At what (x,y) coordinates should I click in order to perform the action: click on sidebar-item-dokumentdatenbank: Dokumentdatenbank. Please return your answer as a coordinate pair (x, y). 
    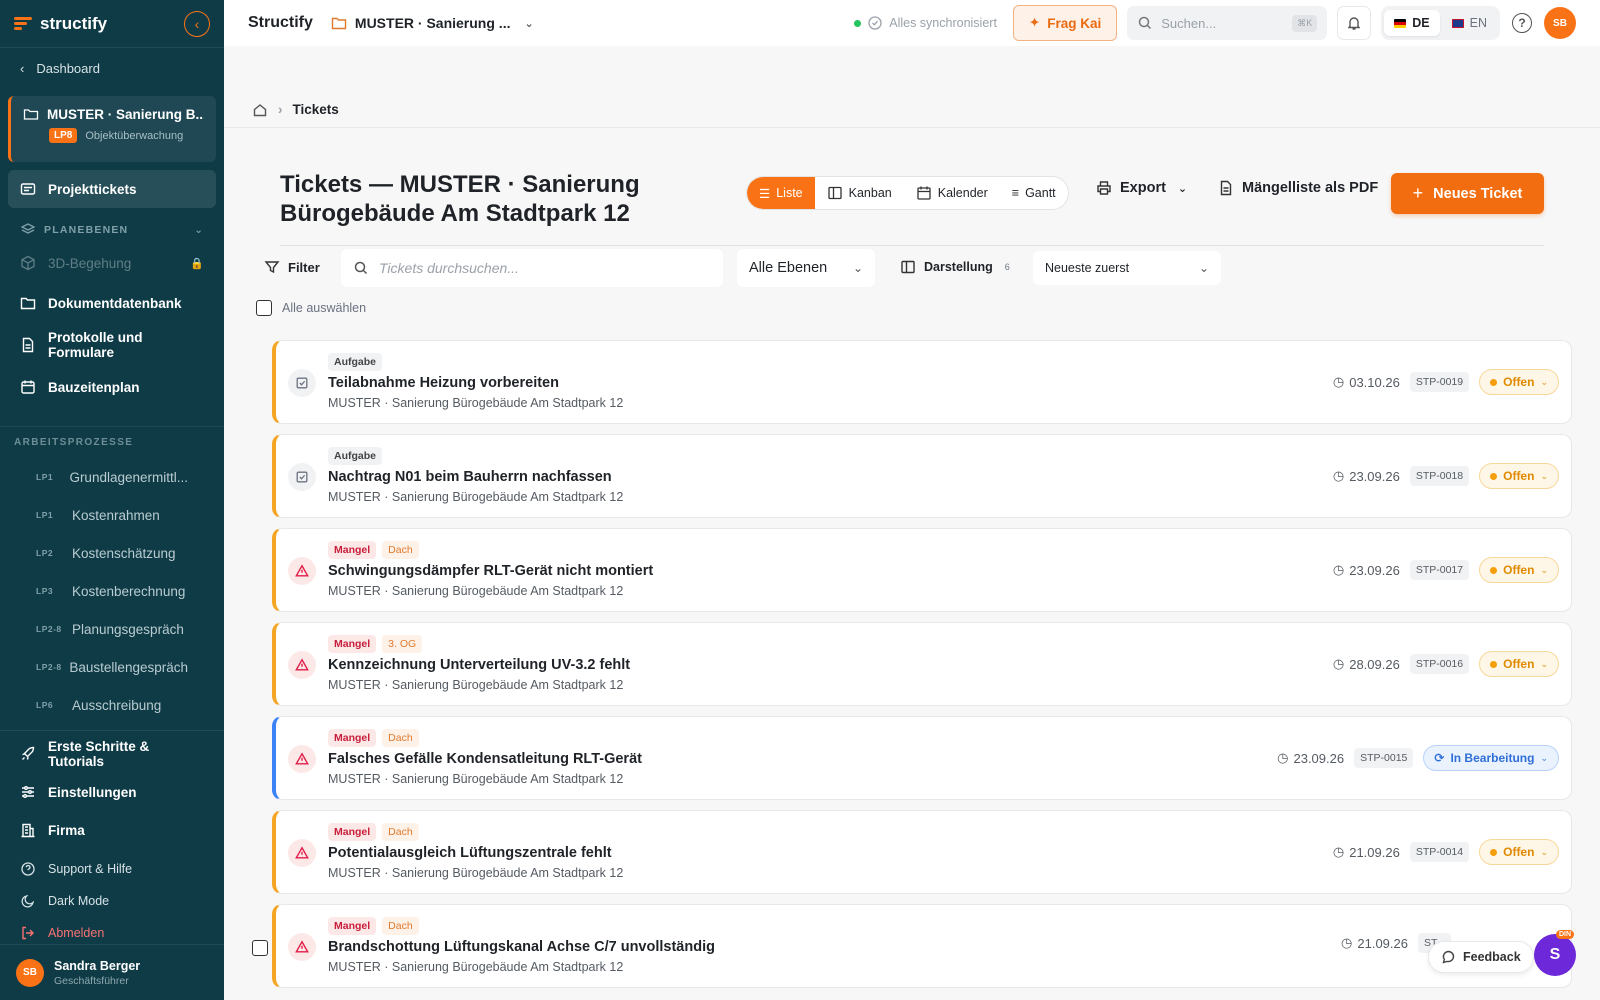
    Looking at the image, I should click on (112, 303).